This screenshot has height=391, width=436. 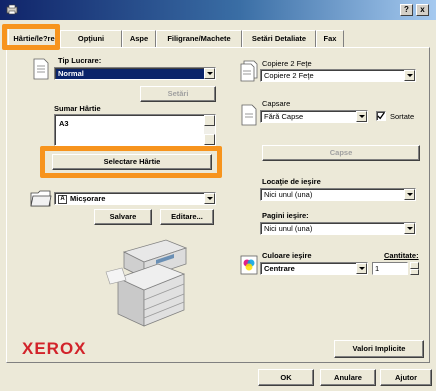 I want to click on quantity-stepper, so click(x=414, y=268).